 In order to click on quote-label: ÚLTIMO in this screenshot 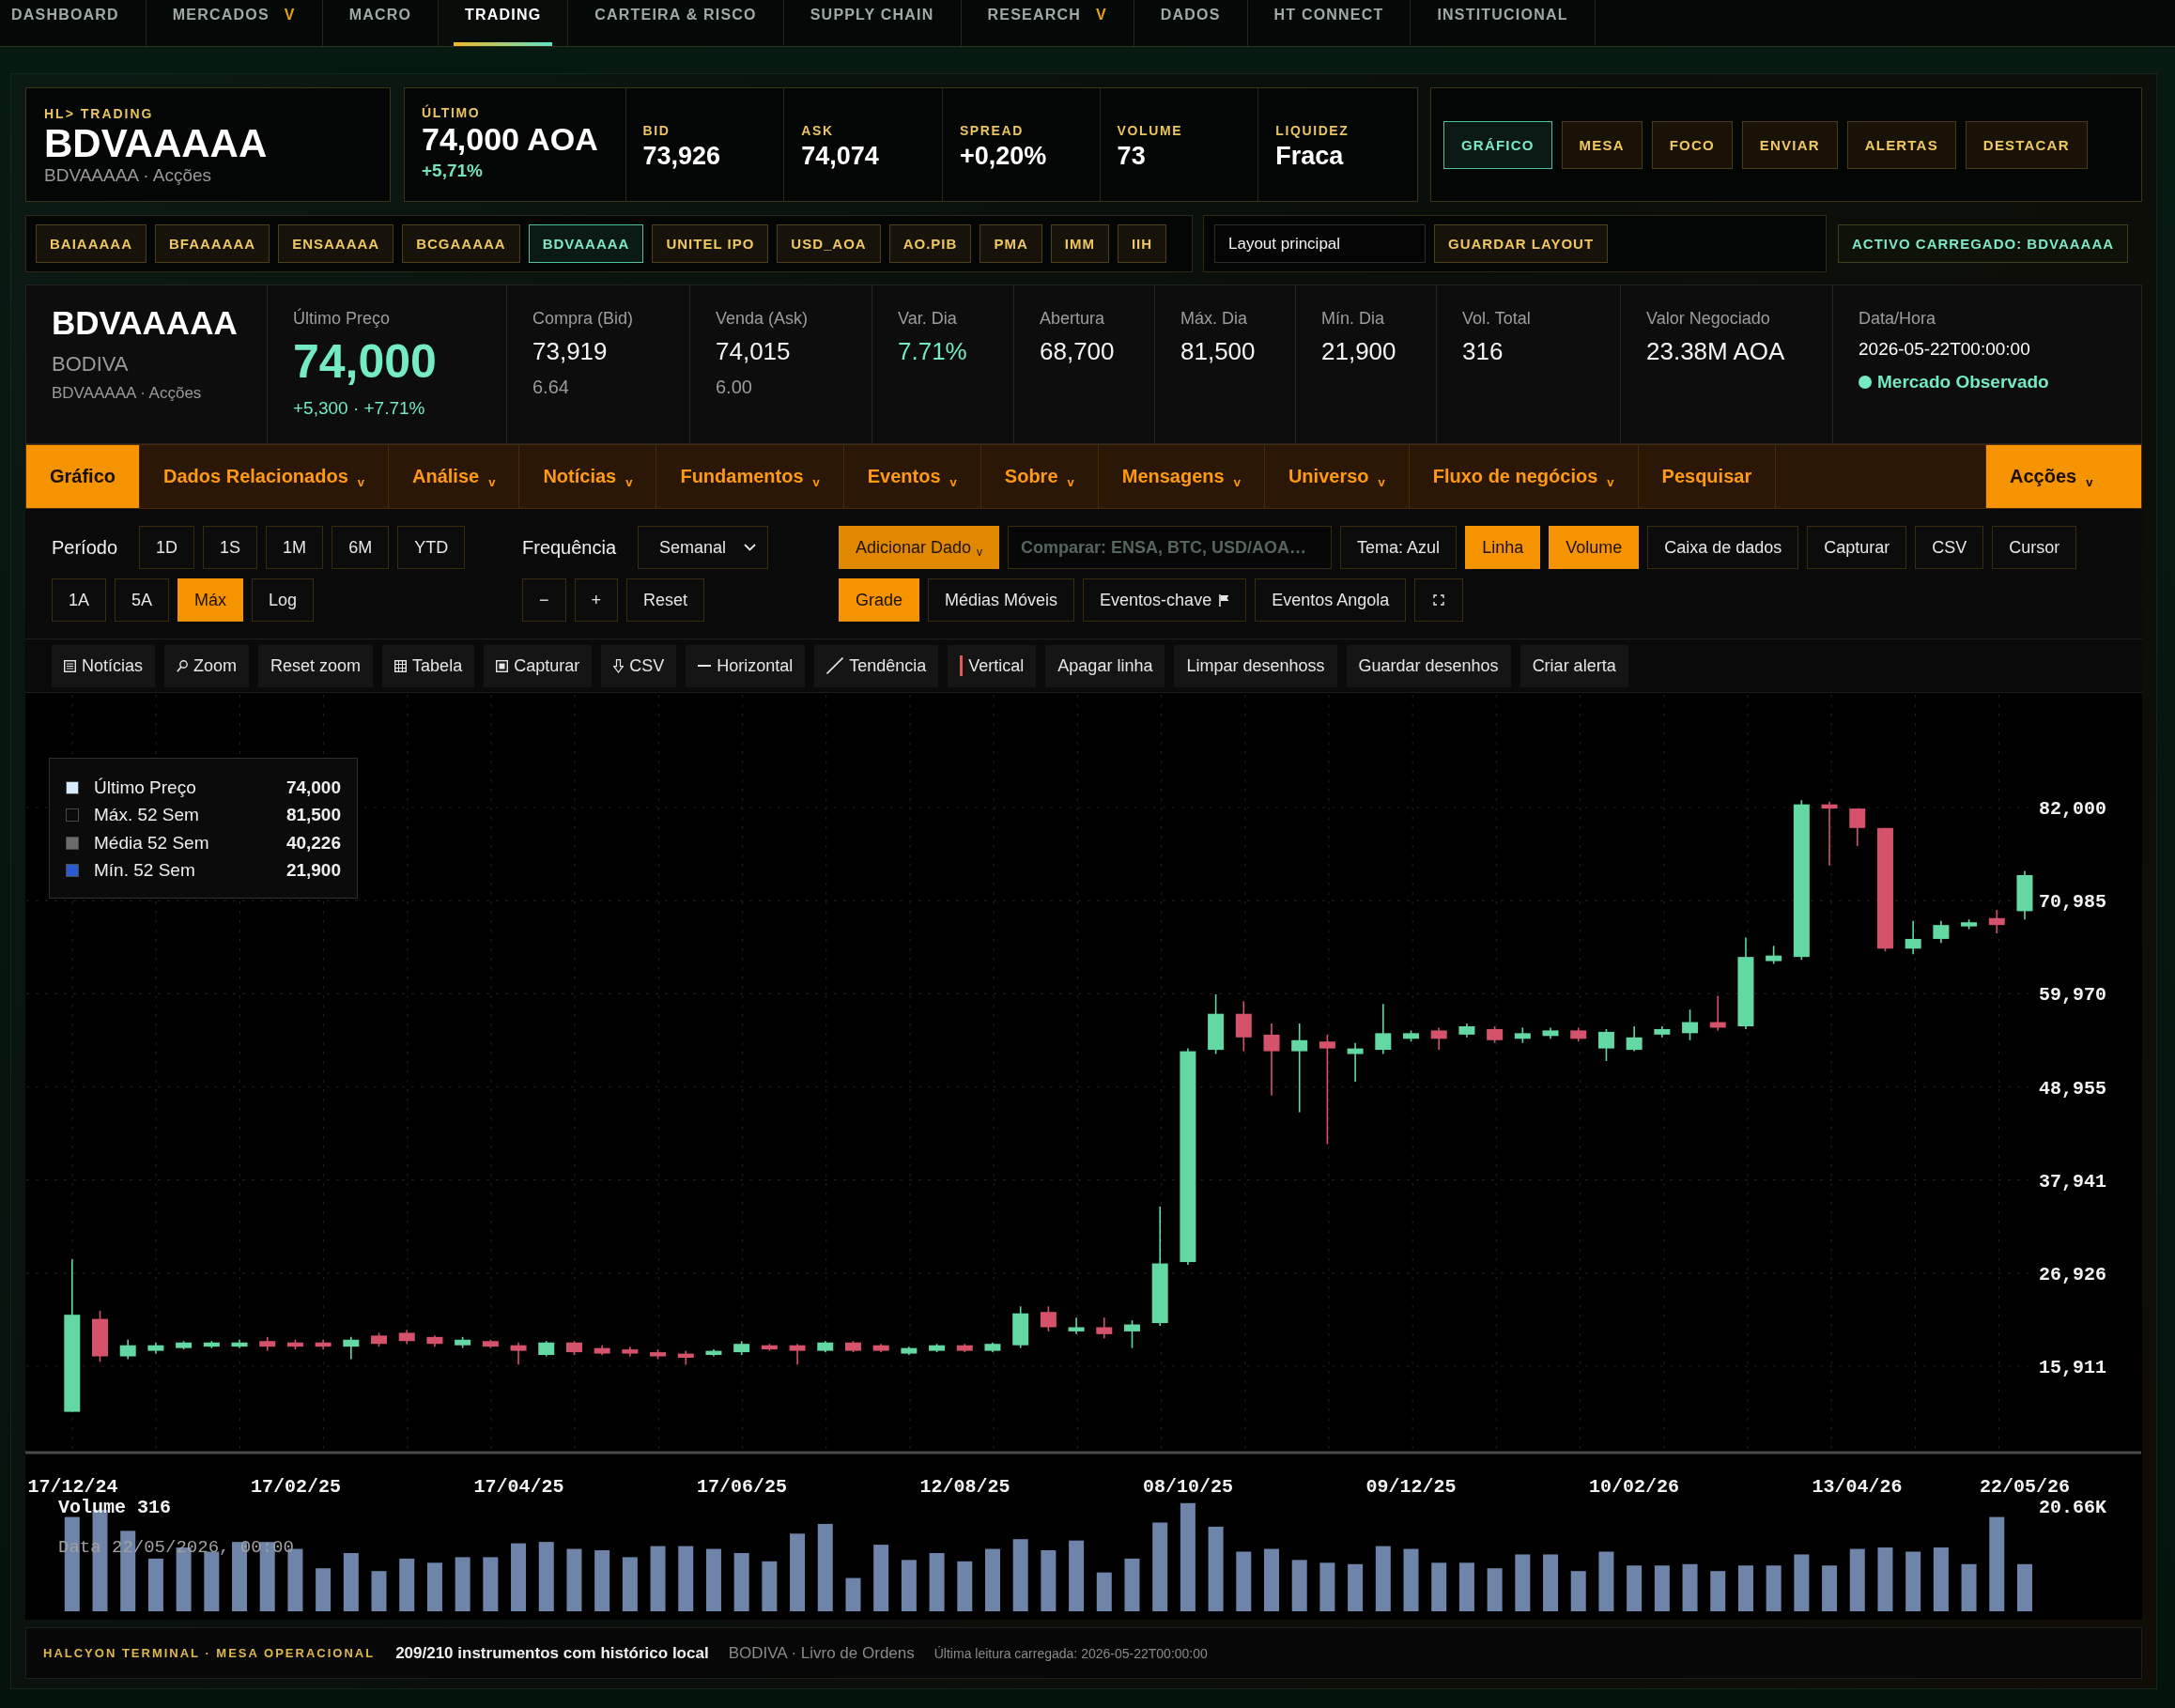, I will do `click(452, 113)`.